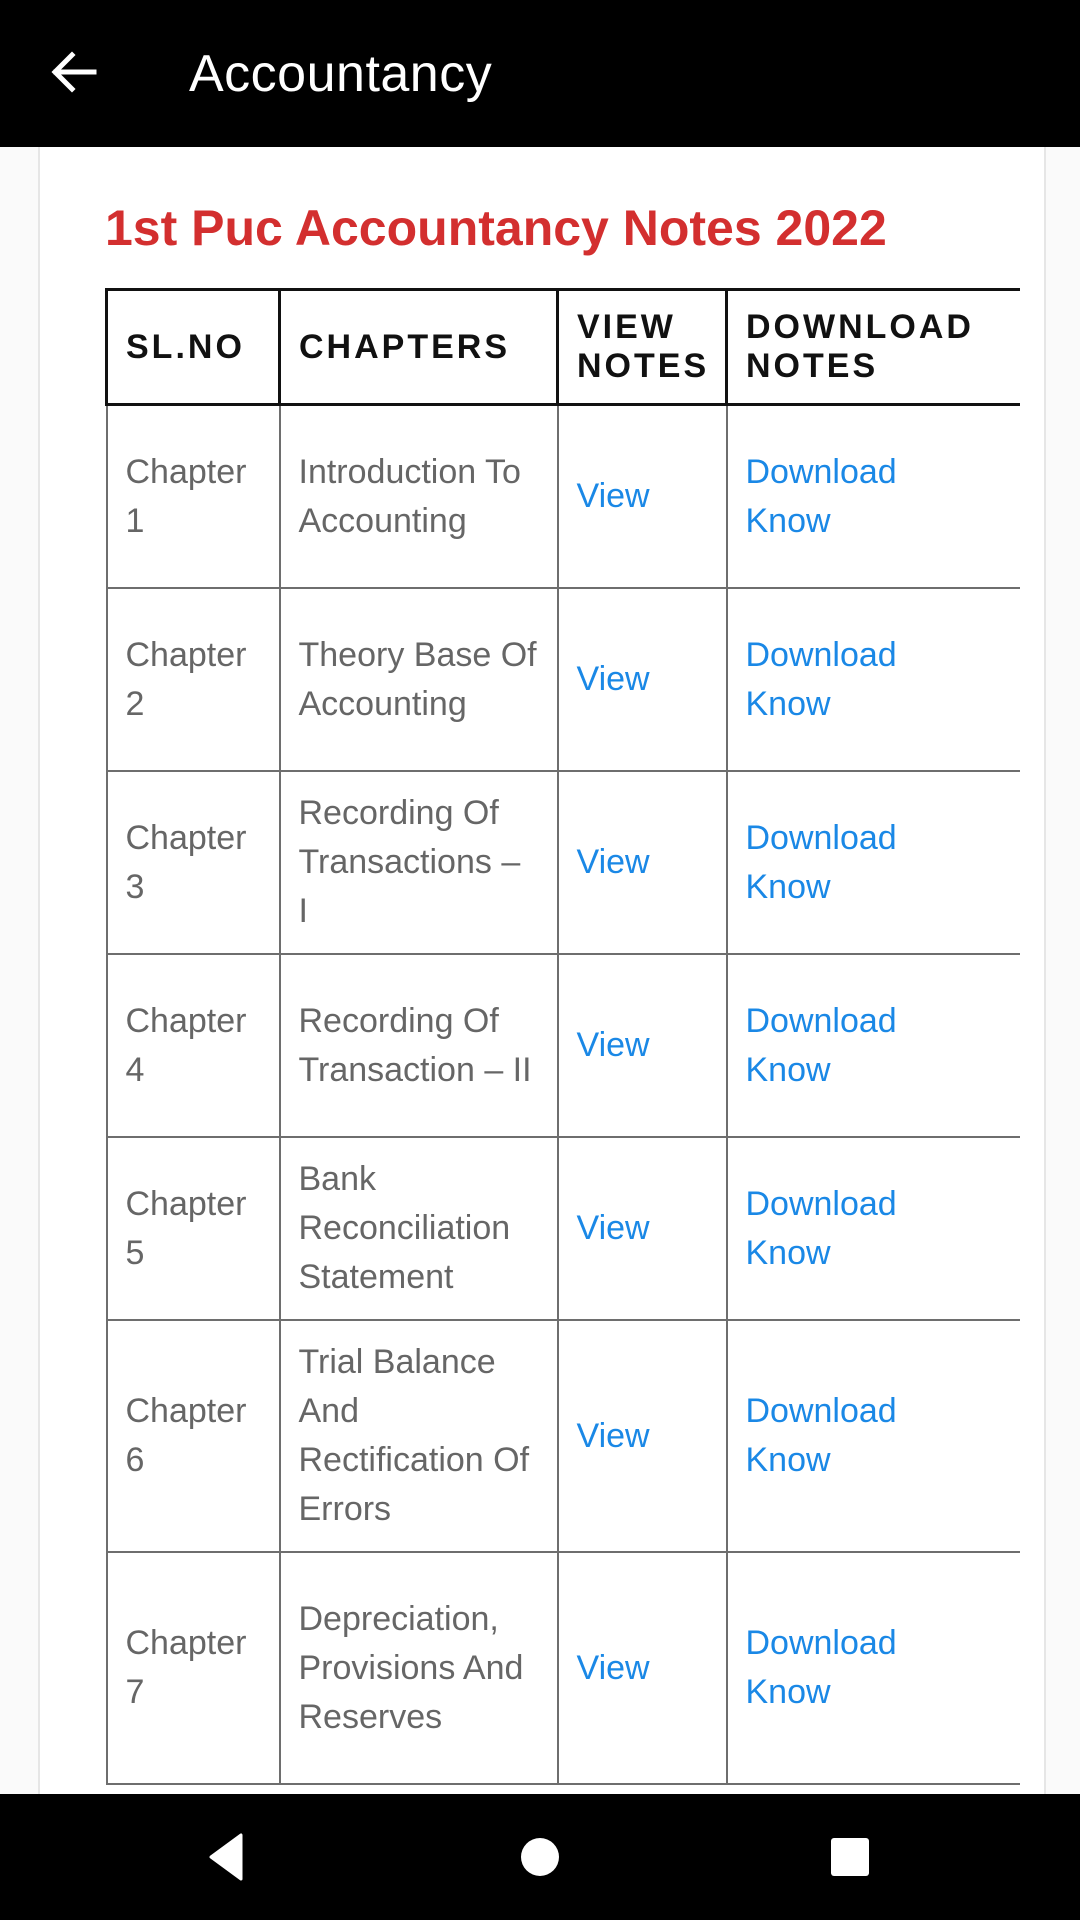  What do you see at coordinates (418, 496) in the screenshot?
I see `chapter-cell: Introduction To Accounting` at bounding box center [418, 496].